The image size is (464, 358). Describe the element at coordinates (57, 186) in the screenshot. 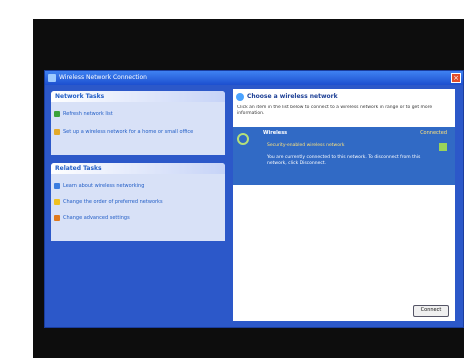

I see `info-icon` at that location.